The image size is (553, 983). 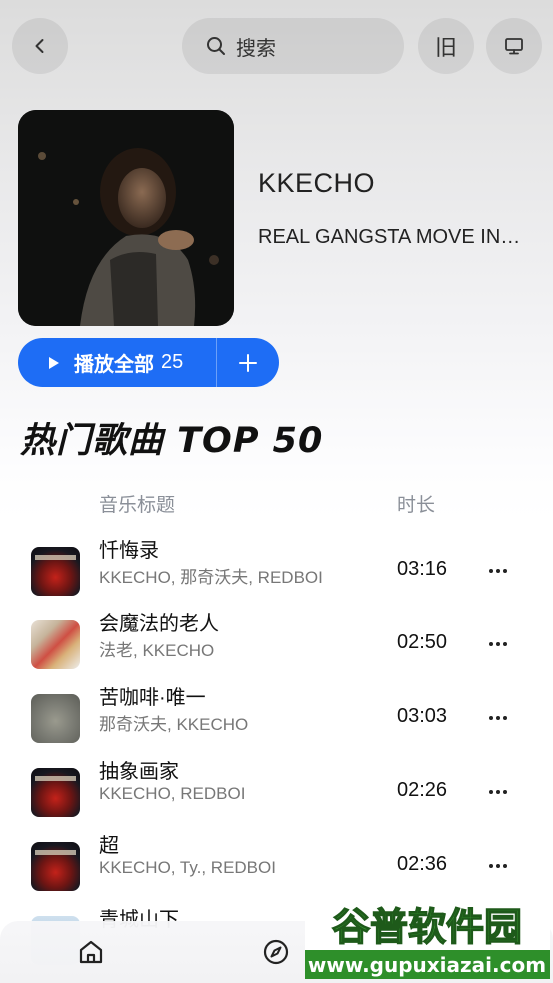 What do you see at coordinates (316, 183) in the screenshot?
I see `artist-name: KKECHO` at bounding box center [316, 183].